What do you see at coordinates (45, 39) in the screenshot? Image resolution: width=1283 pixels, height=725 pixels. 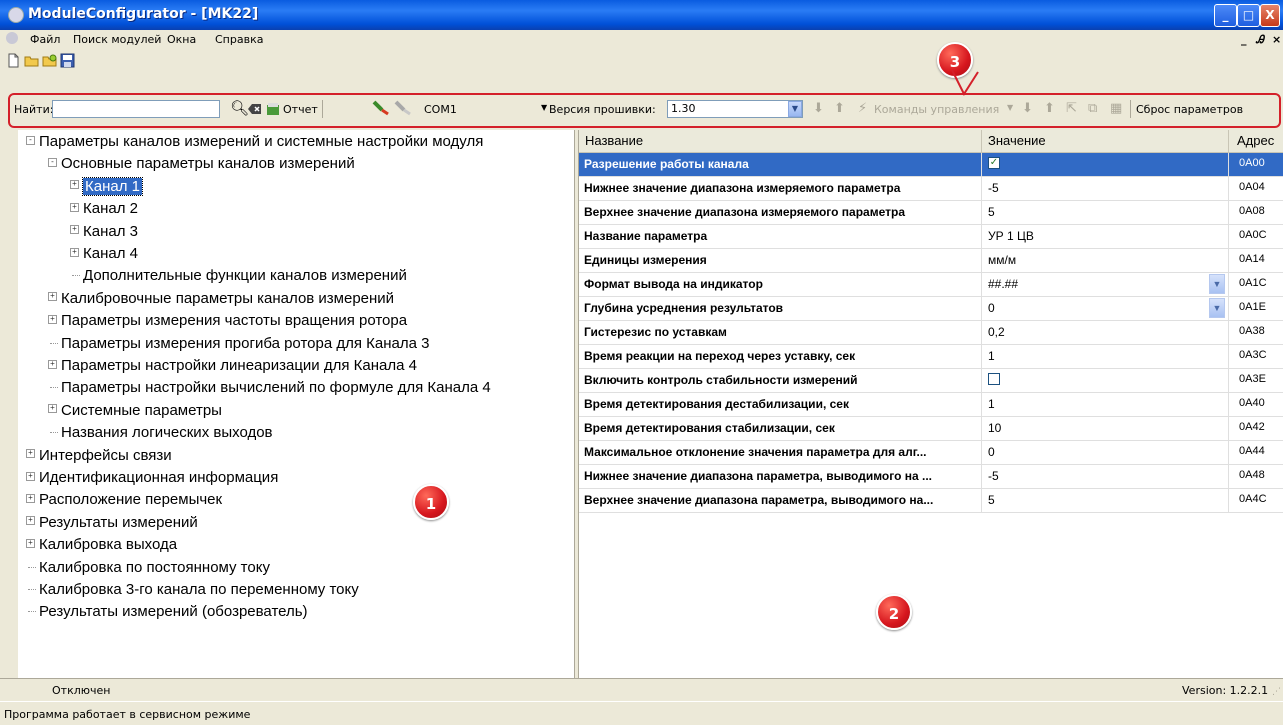 I see `menu-file: Файл` at bounding box center [45, 39].